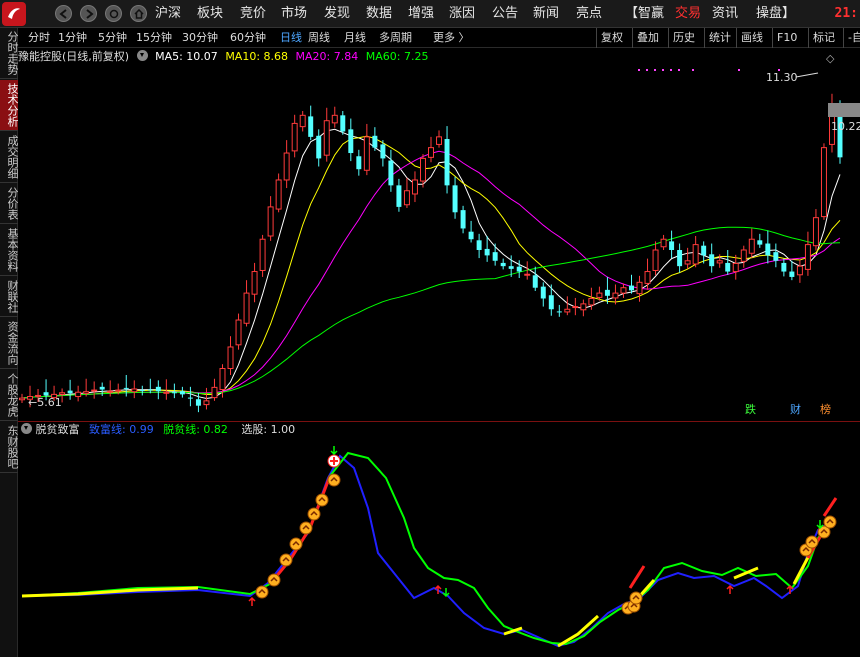 Image resolution: width=860 pixels, height=657 pixels. Describe the element at coordinates (337, 14) in the screenshot. I see `menu-item-4: 发现` at that location.